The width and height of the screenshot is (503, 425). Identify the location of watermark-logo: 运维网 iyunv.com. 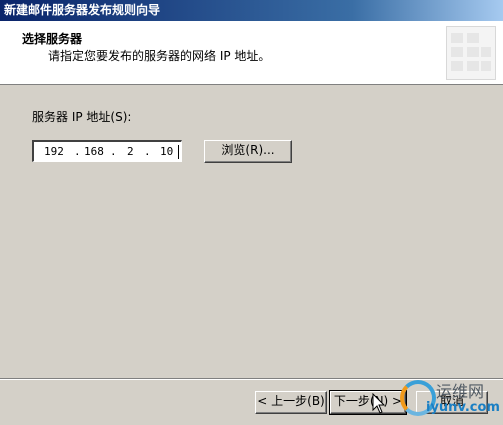
(449, 401).